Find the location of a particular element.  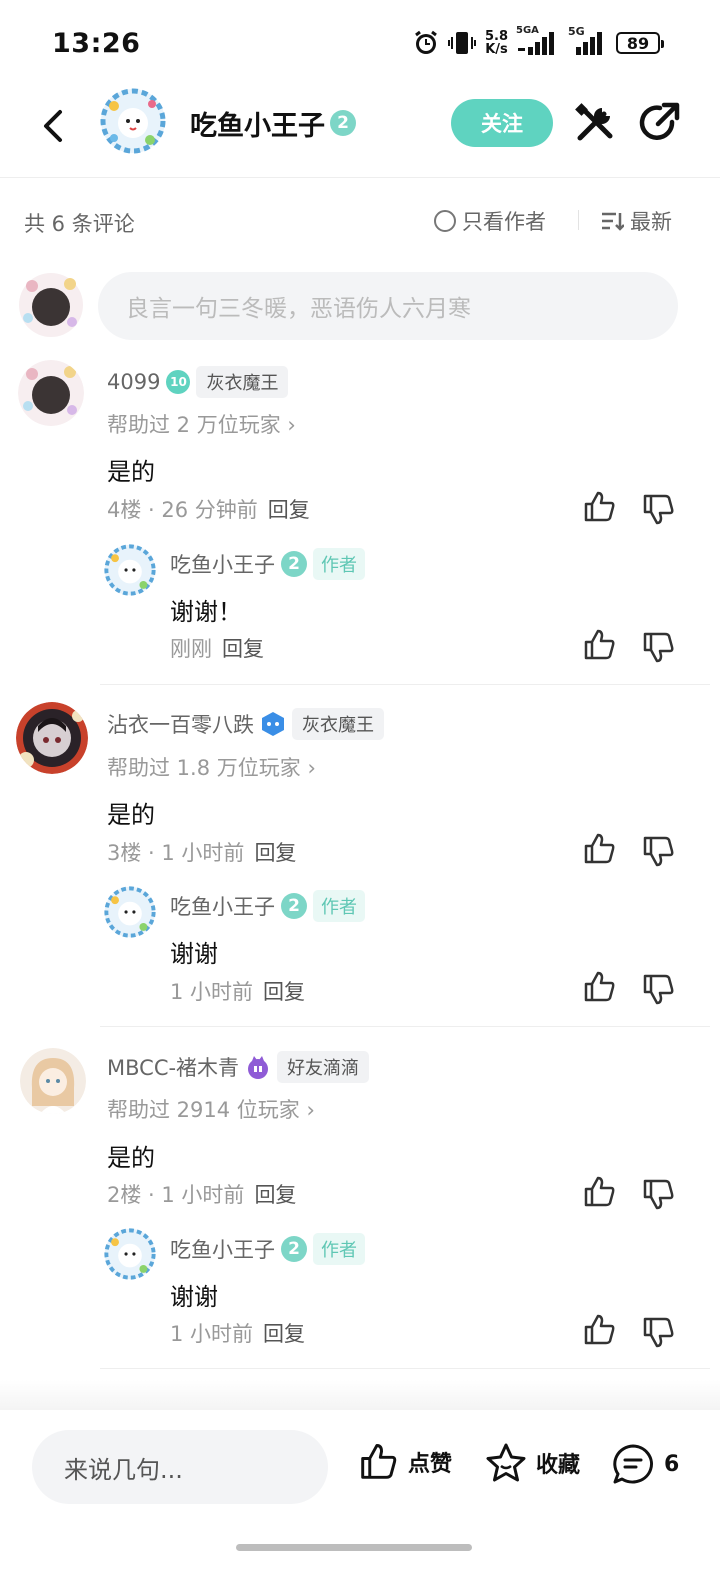

net-speed: 5.8 K/s is located at coordinates (496, 43).